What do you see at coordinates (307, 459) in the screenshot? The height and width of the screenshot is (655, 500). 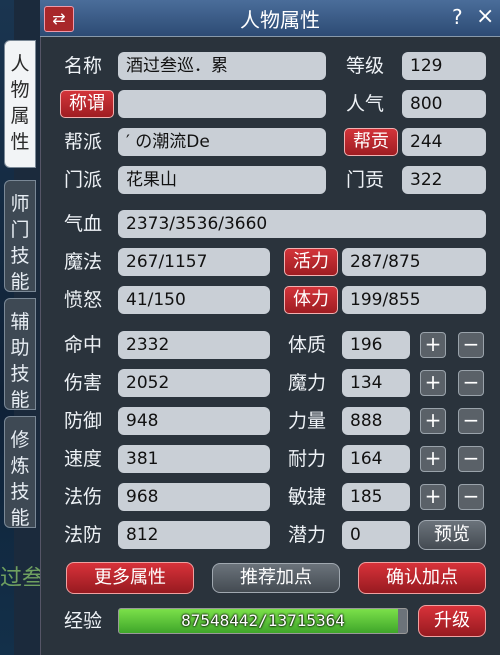 I see `endurance-label: 耐力` at bounding box center [307, 459].